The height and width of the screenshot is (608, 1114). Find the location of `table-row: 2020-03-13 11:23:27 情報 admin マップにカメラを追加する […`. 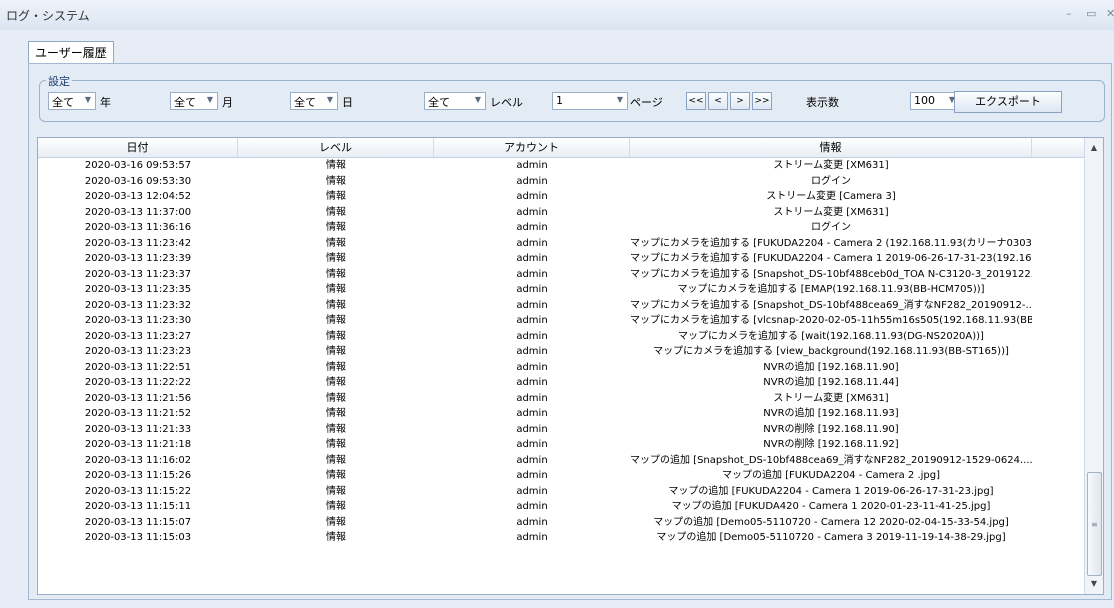

table-row: 2020-03-13 11:23:27 情報 admin マップにカメラを追加する [… is located at coordinates (561, 337).